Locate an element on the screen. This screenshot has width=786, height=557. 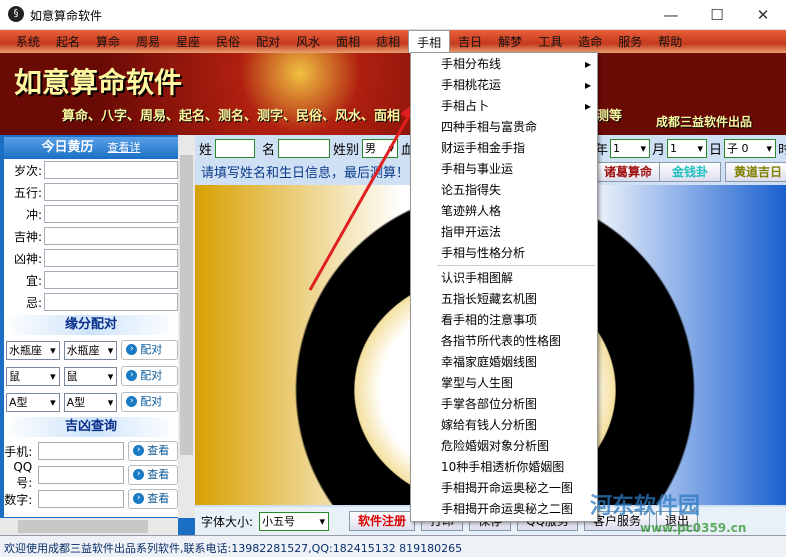
month-label: 月 is located at coordinates (659, 150).